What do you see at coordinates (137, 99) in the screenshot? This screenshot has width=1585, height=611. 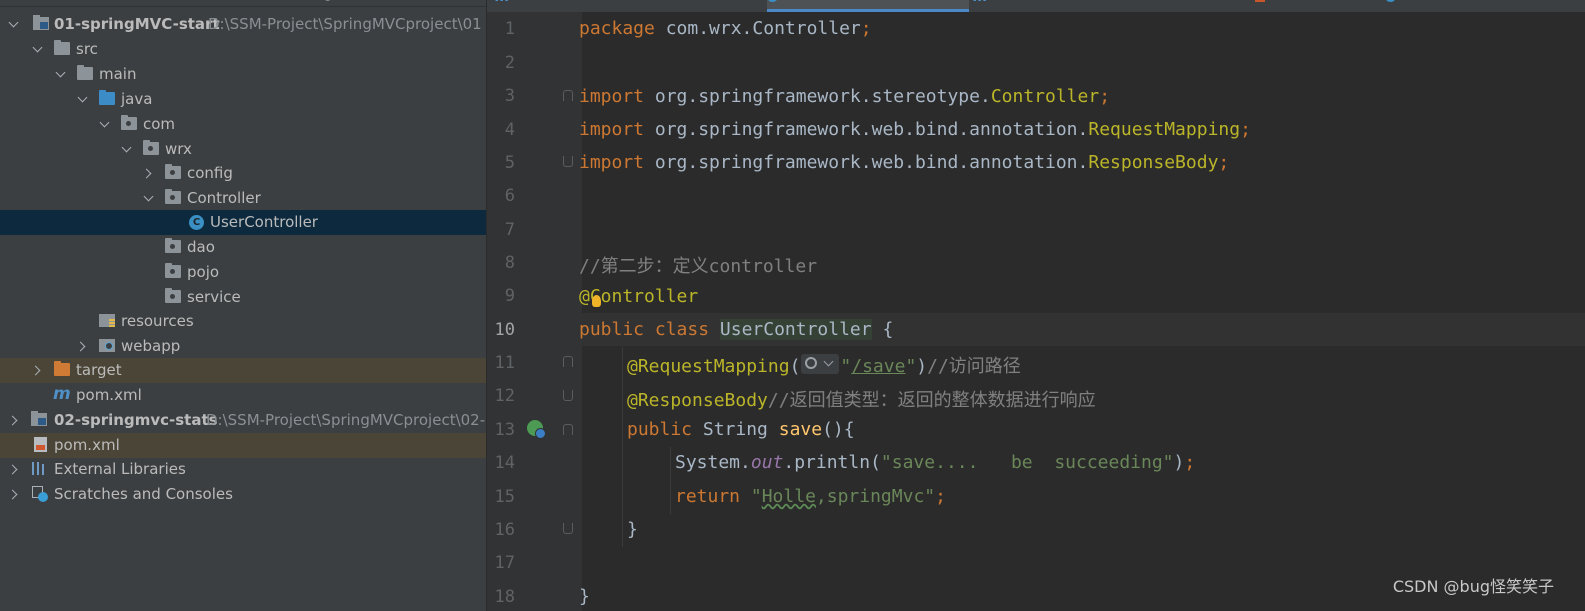 I see `tree-item-label: java` at bounding box center [137, 99].